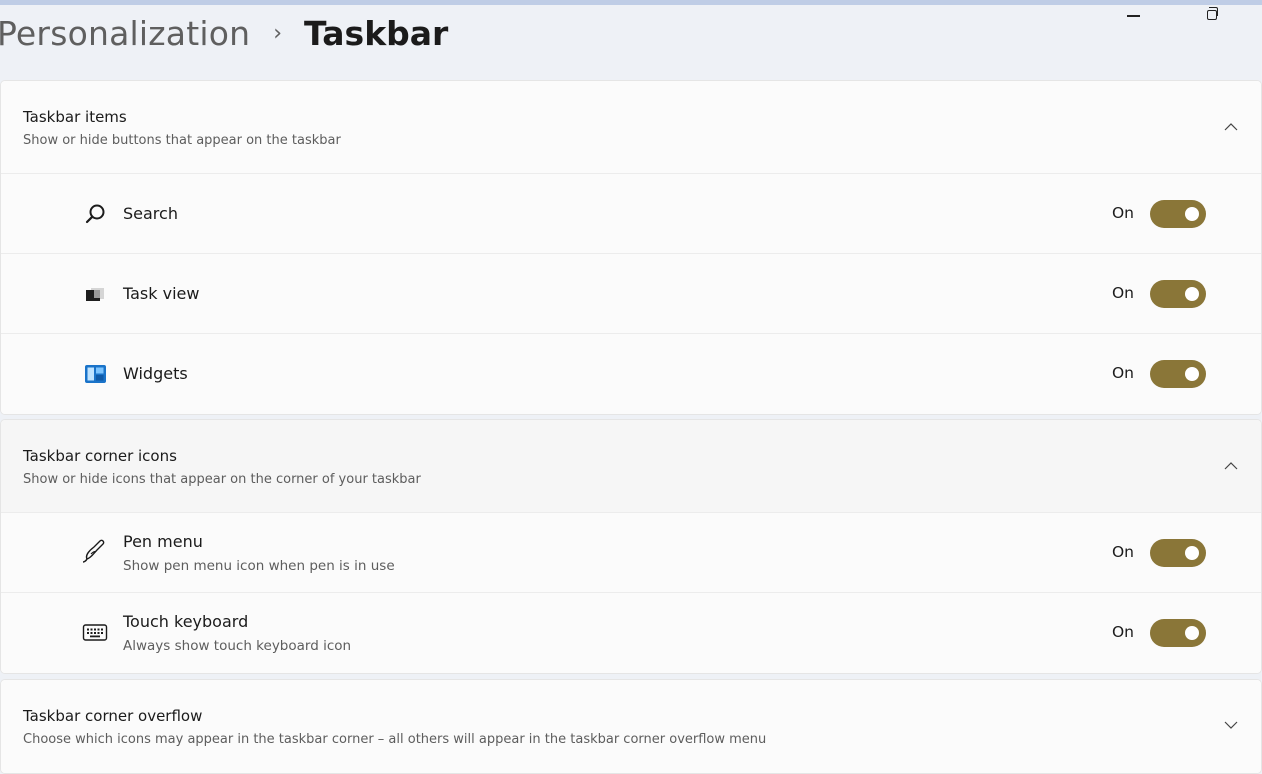 The image size is (1262, 774). Describe the element at coordinates (1178, 294) in the screenshot. I see `task-view-toggle` at that location.